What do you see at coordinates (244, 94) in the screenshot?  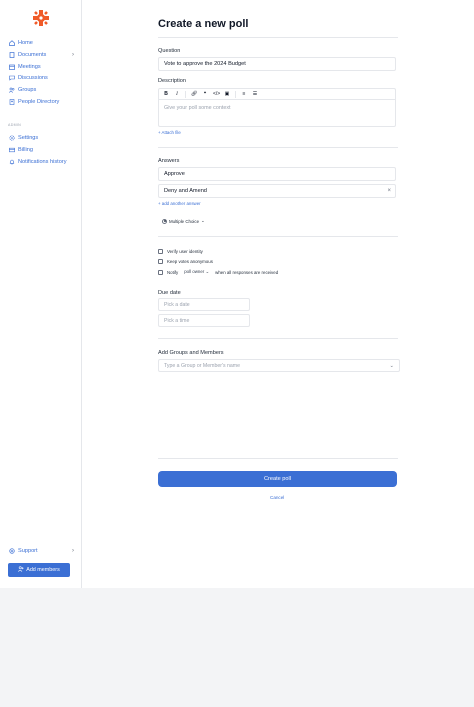 I see `ordered-list-icon: ≡` at bounding box center [244, 94].